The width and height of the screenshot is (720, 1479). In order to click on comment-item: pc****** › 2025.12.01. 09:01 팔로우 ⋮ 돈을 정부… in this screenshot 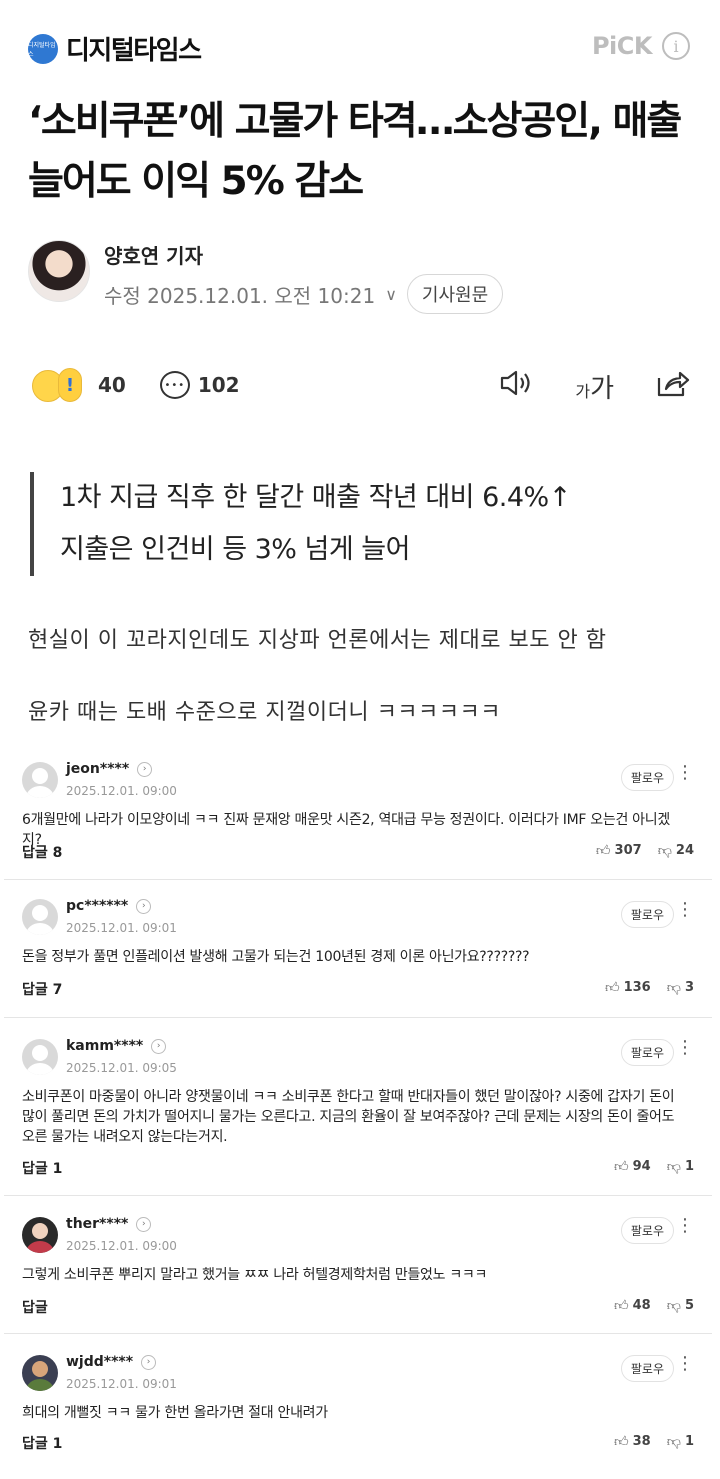, I will do `click(358, 949)`.